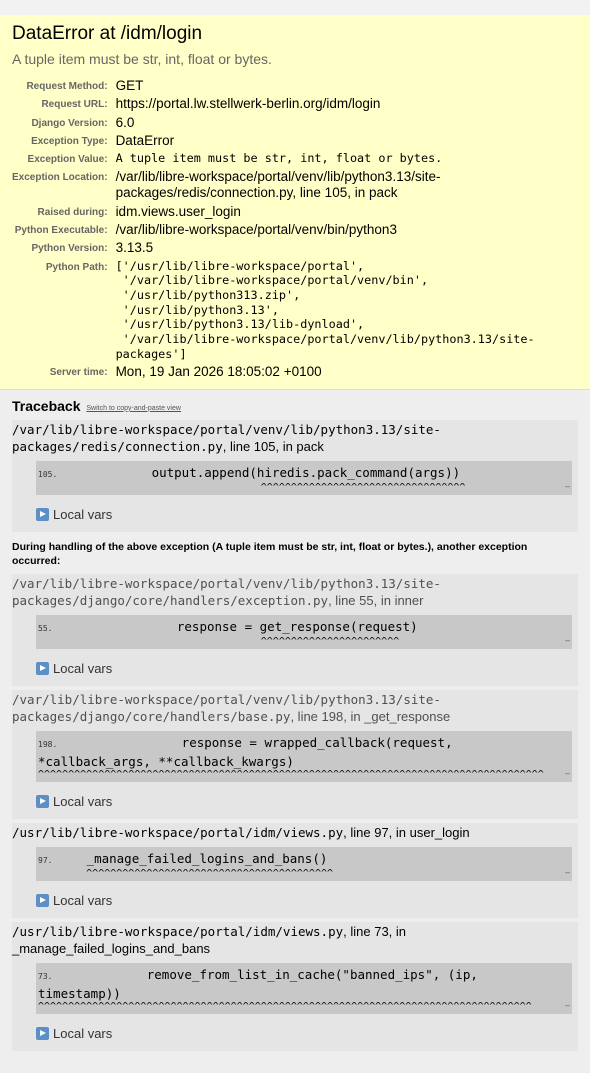 This screenshot has height=1073, width=590. What do you see at coordinates (78, 372) in the screenshot?
I see `meta-label: Server time:` at bounding box center [78, 372].